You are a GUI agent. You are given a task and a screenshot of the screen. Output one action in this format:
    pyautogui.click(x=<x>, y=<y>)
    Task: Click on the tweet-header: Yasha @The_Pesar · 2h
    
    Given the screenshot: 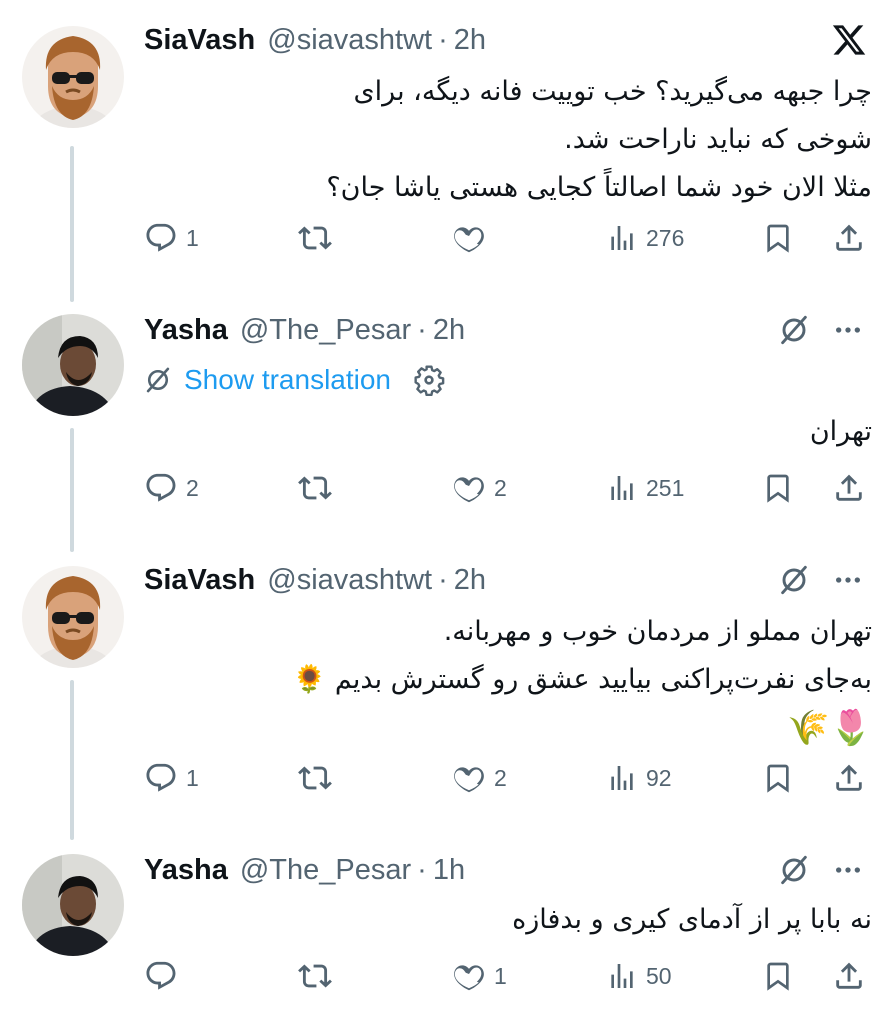 What is the action you would take?
    pyautogui.click(x=304, y=330)
    